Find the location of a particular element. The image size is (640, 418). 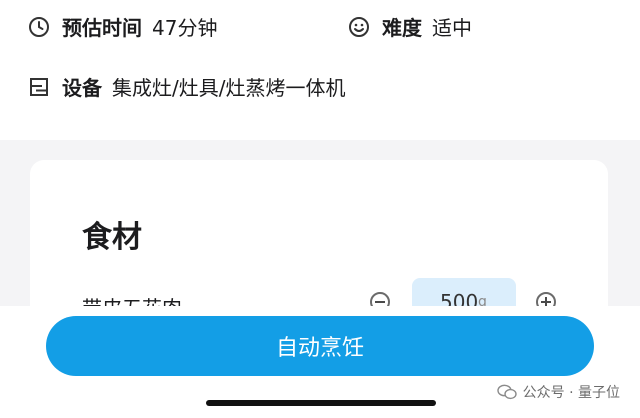

watermark: 公众号 · 量子位 is located at coordinates (558, 392).